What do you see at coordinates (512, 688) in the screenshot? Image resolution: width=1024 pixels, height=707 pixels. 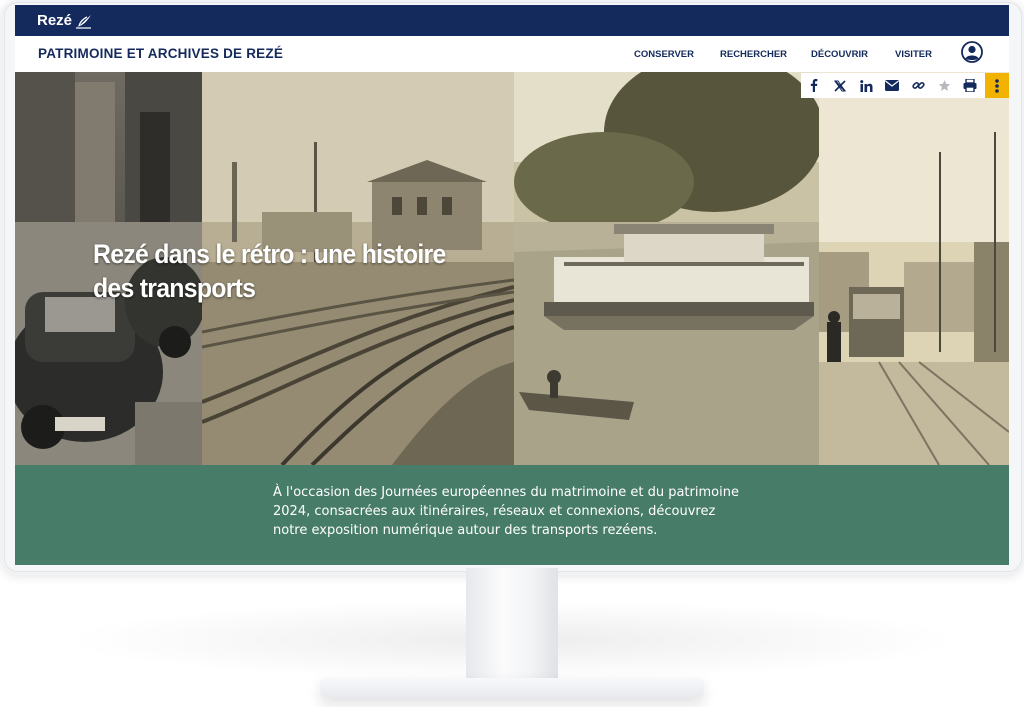 I see `monitor-stand-base` at bounding box center [512, 688].